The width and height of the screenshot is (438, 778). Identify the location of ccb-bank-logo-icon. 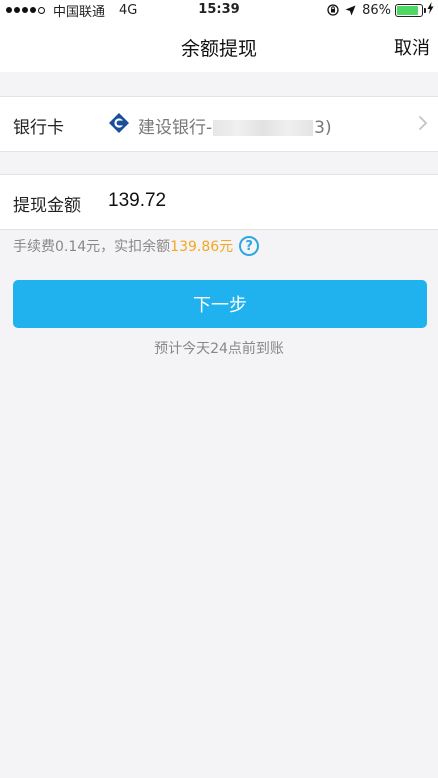
(119, 123).